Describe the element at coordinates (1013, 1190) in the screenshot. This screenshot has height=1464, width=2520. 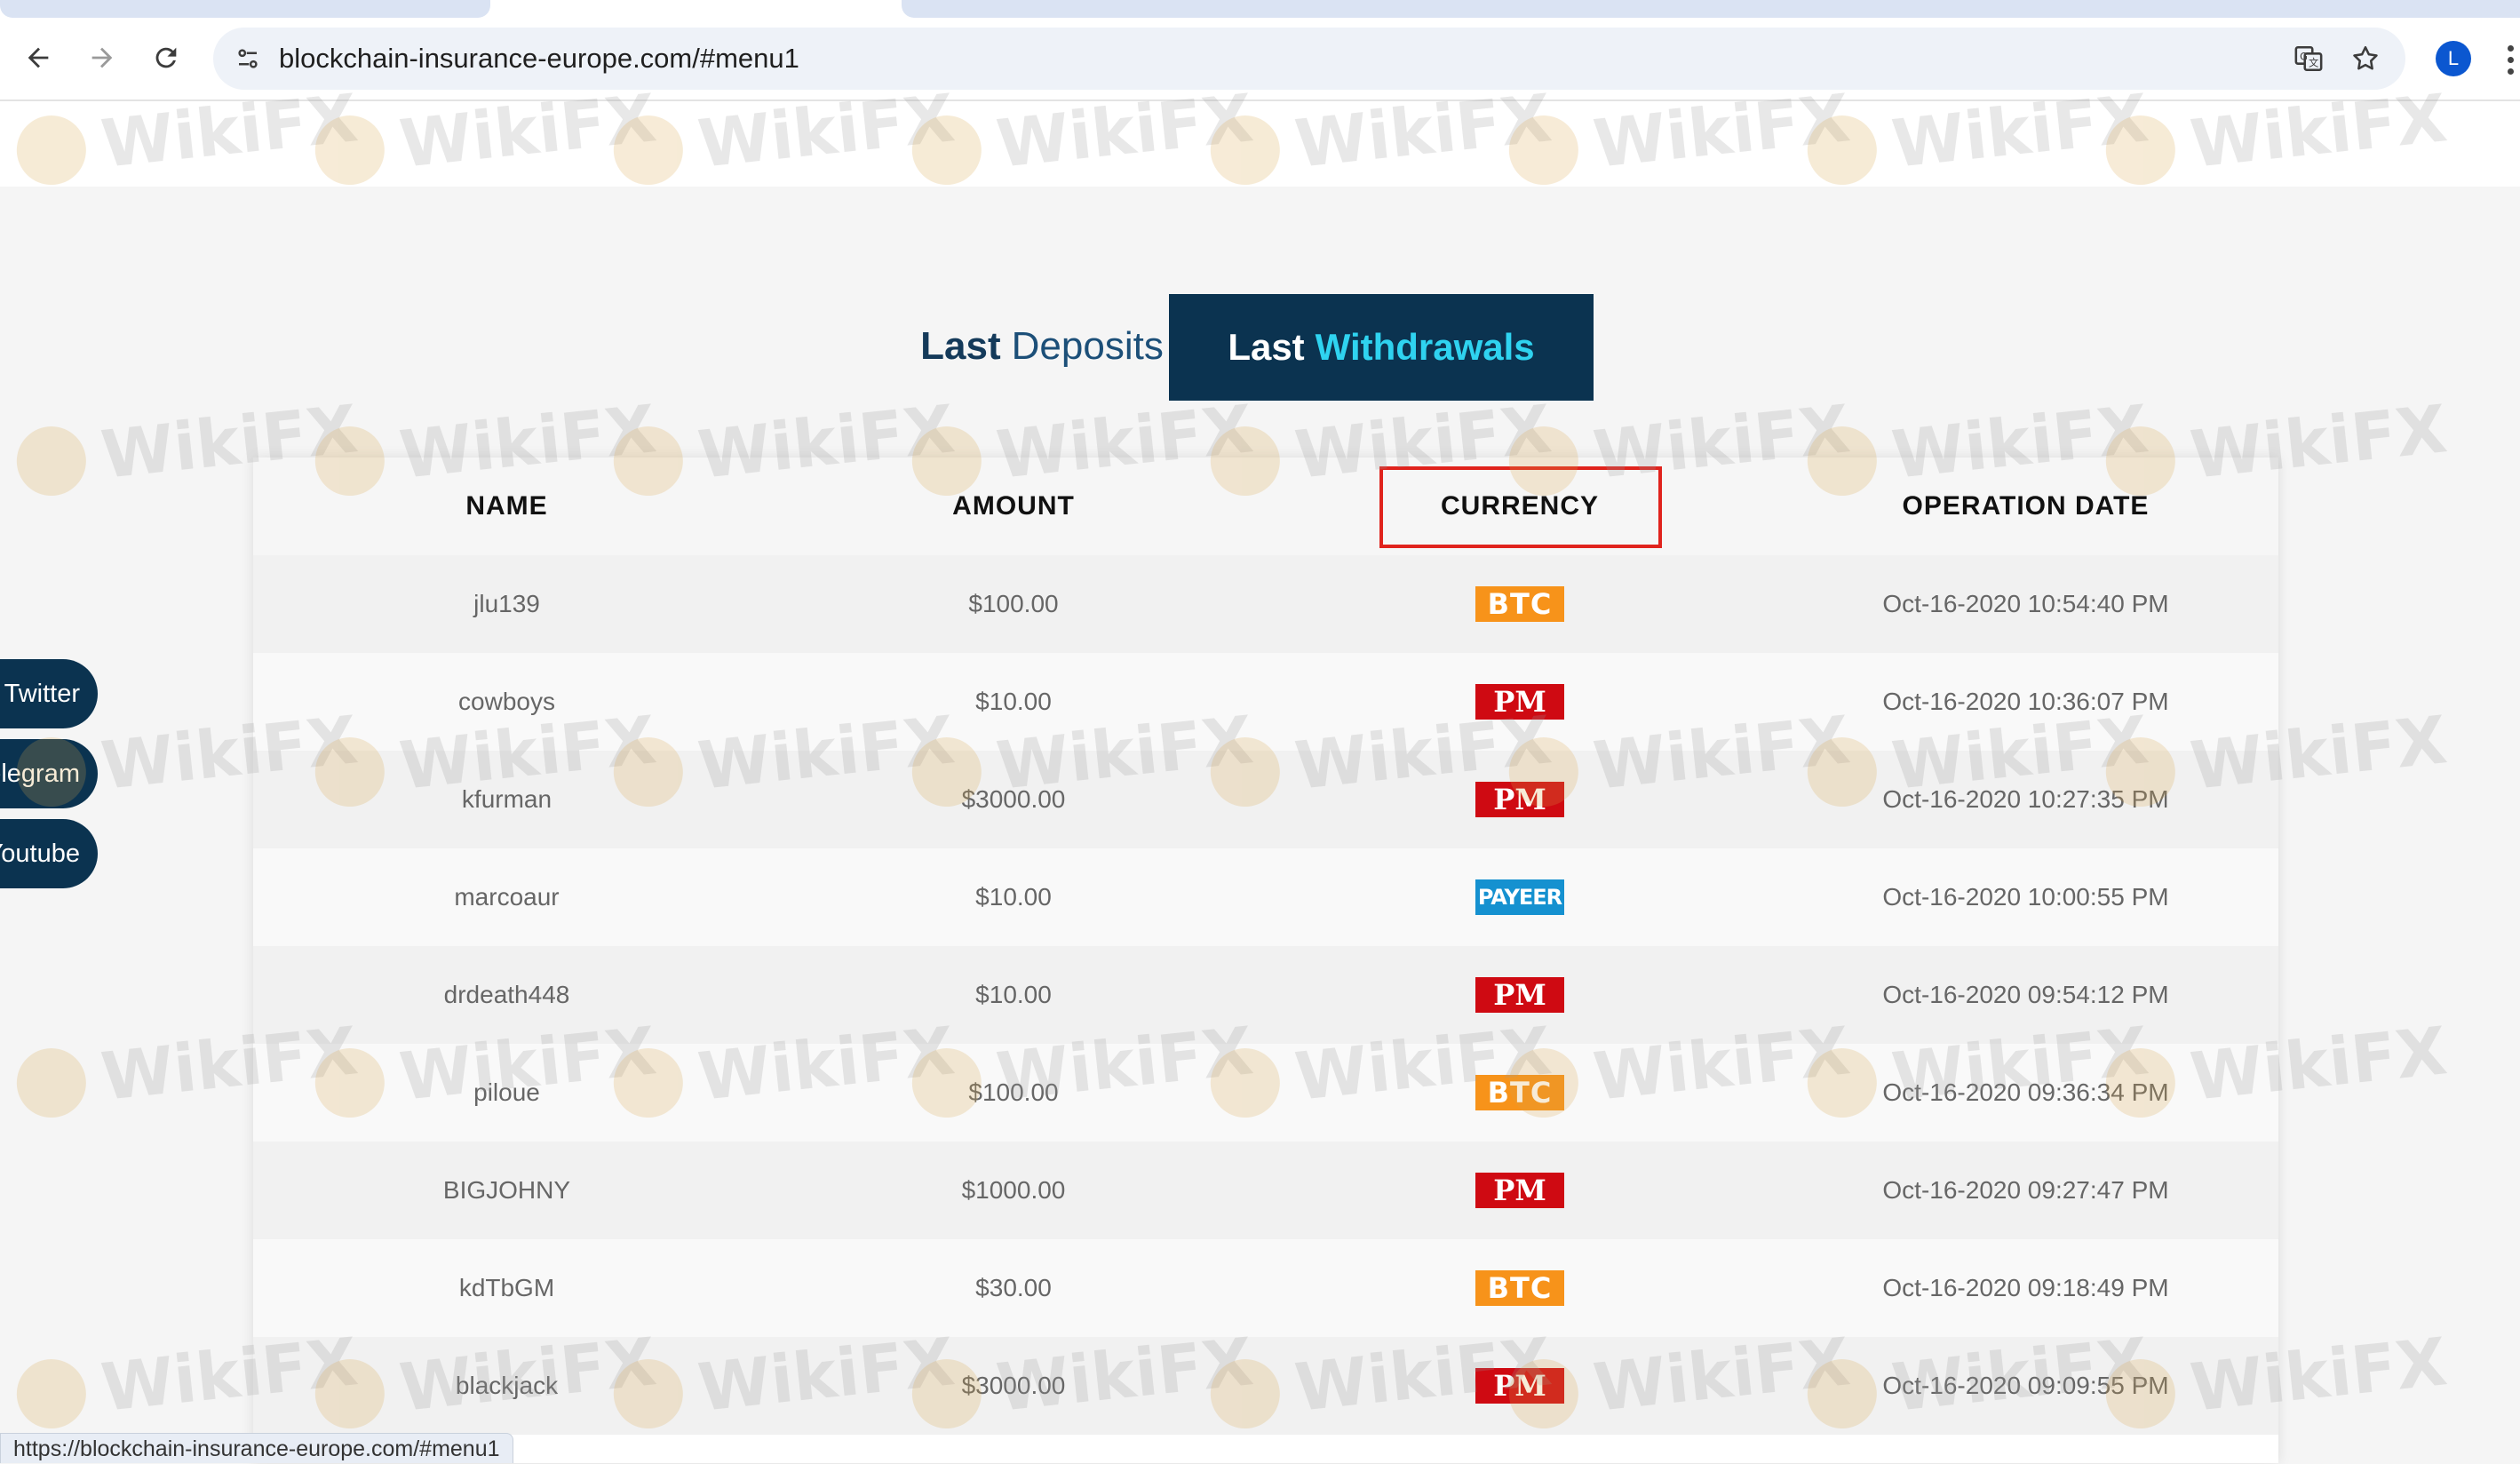
I see `cell-amount: $1000.00` at that location.